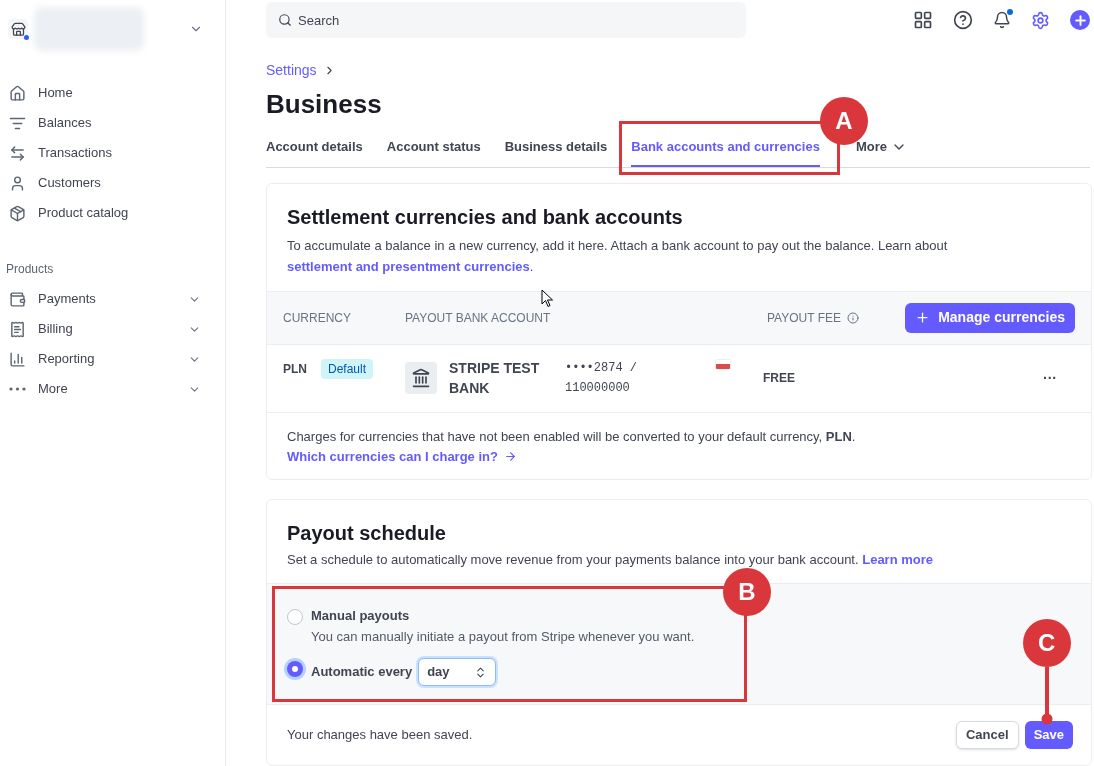 This screenshot has height=766, width=1094. Describe the element at coordinates (367, 533) in the screenshot. I see `card-heading: Payout schedule` at that location.